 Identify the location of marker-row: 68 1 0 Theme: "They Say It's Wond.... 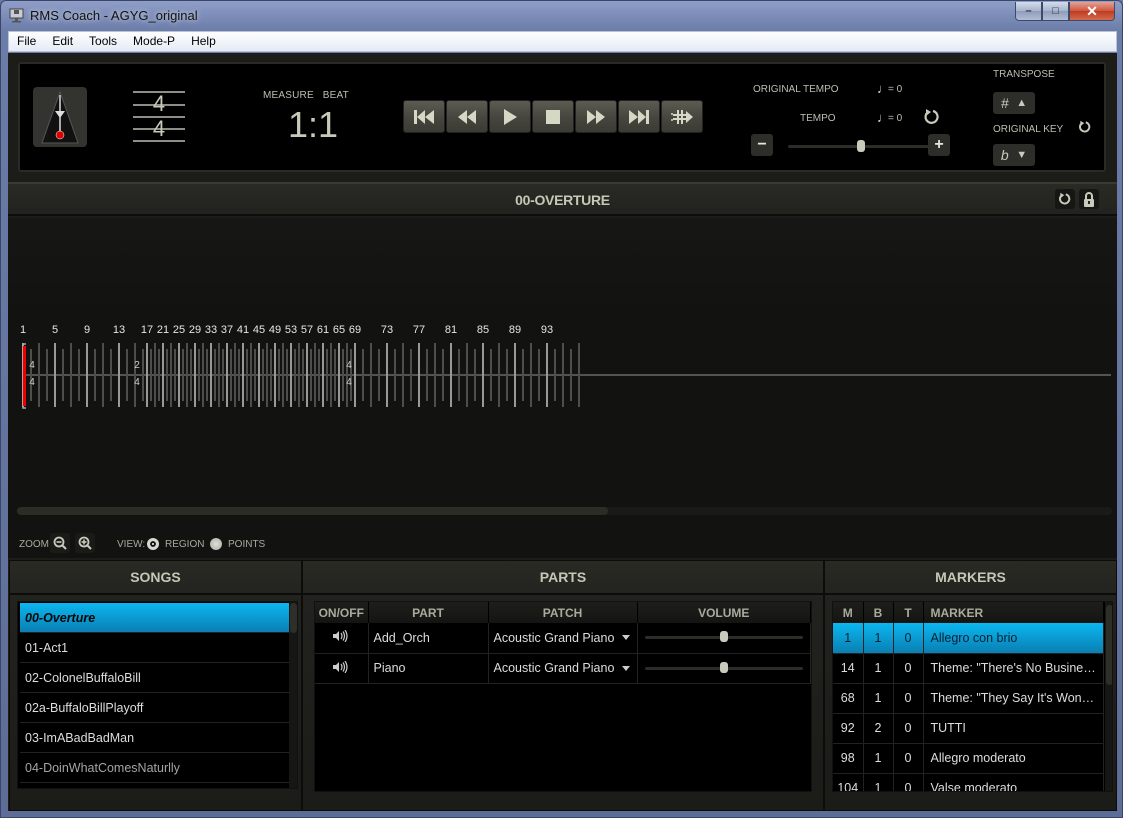
(968, 698).